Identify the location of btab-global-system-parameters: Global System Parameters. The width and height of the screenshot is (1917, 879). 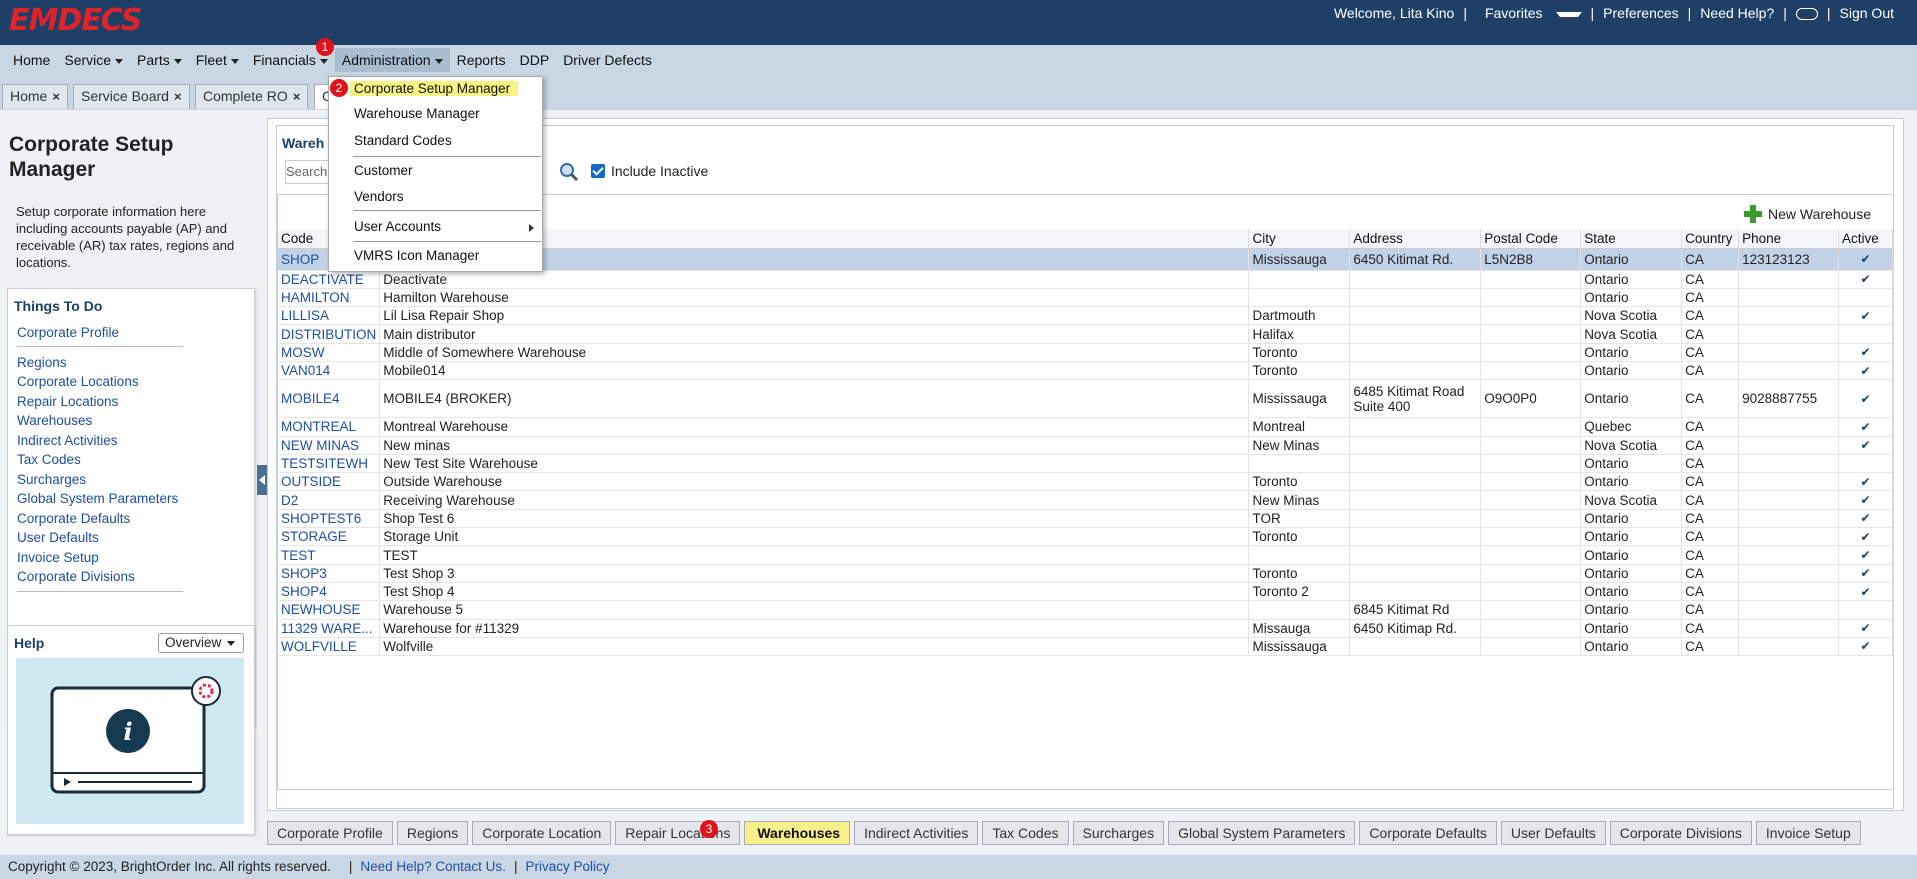
(1262, 833).